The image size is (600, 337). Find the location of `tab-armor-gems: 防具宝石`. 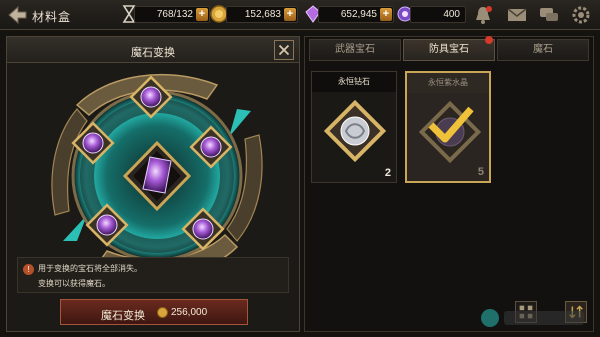

tab-armor-gems: 防具宝石 is located at coordinates (449, 50).